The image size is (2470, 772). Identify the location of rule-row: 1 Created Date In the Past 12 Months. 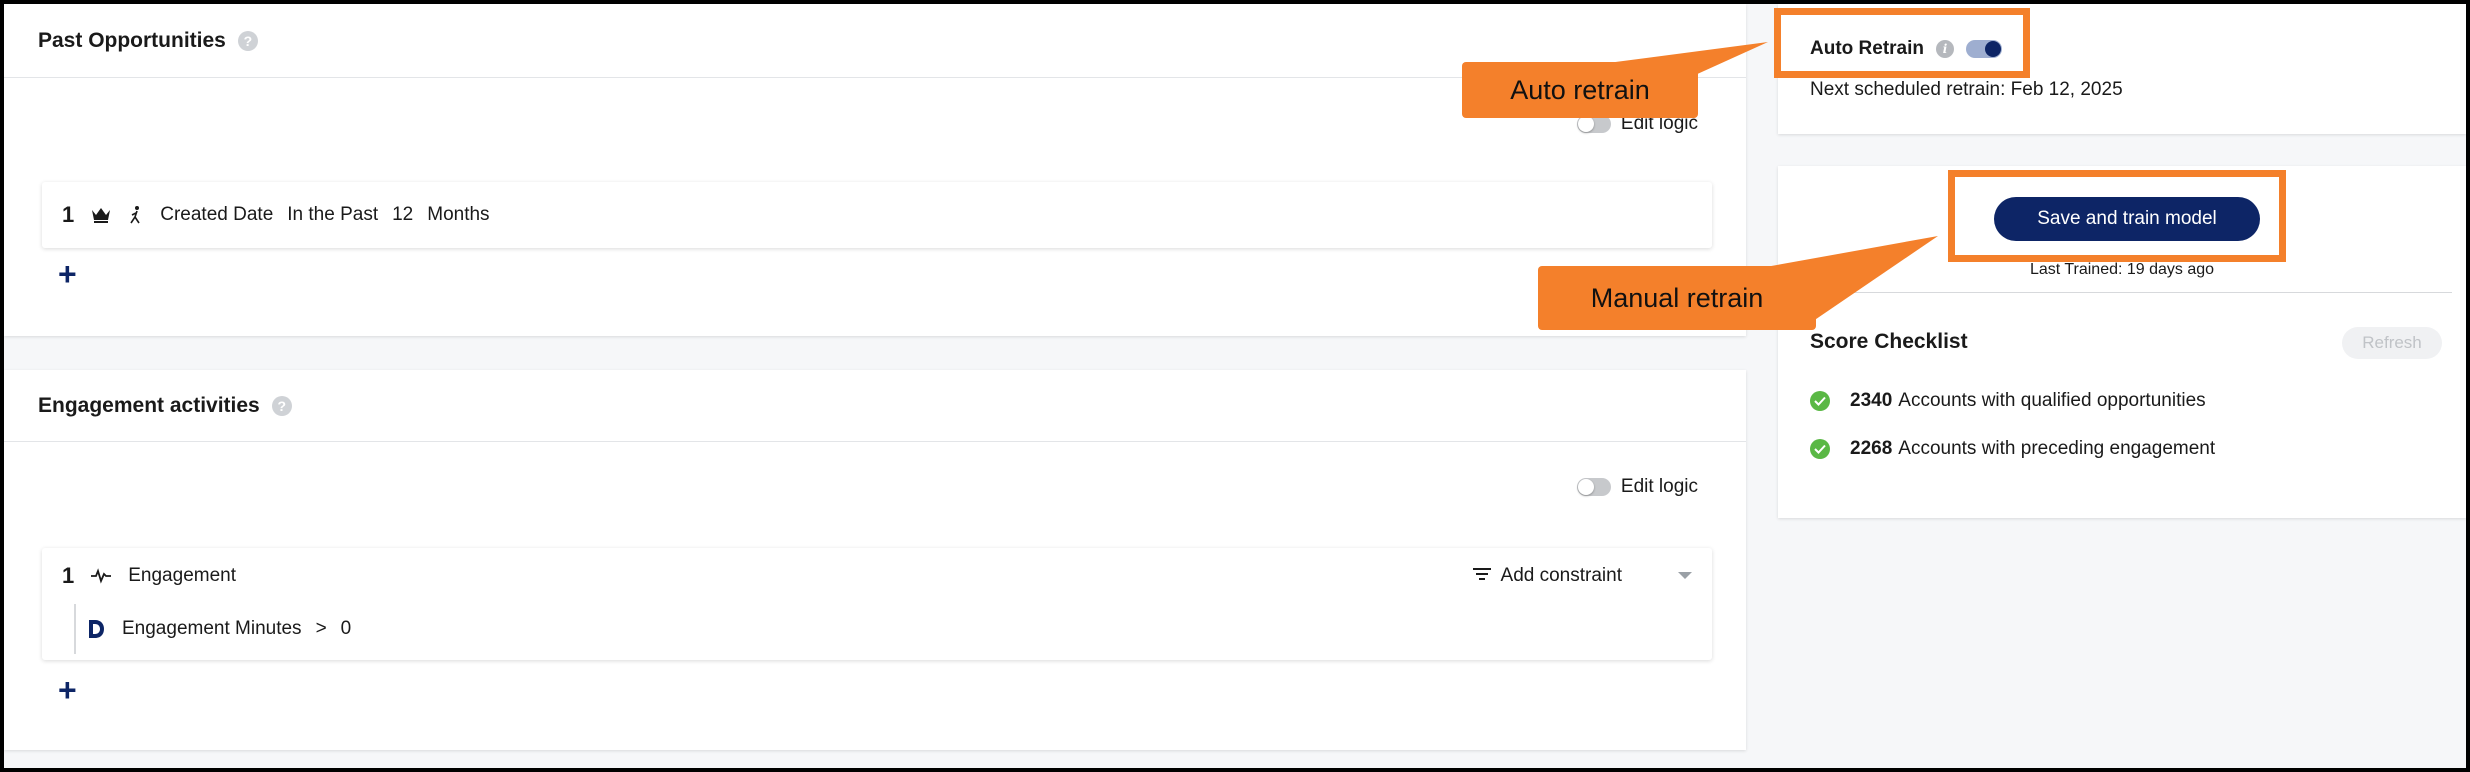
(877, 215).